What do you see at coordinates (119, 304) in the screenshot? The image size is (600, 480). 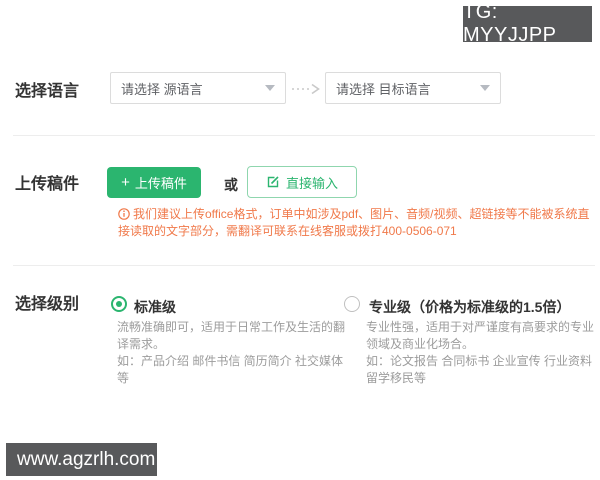 I see `radio-standard-level` at bounding box center [119, 304].